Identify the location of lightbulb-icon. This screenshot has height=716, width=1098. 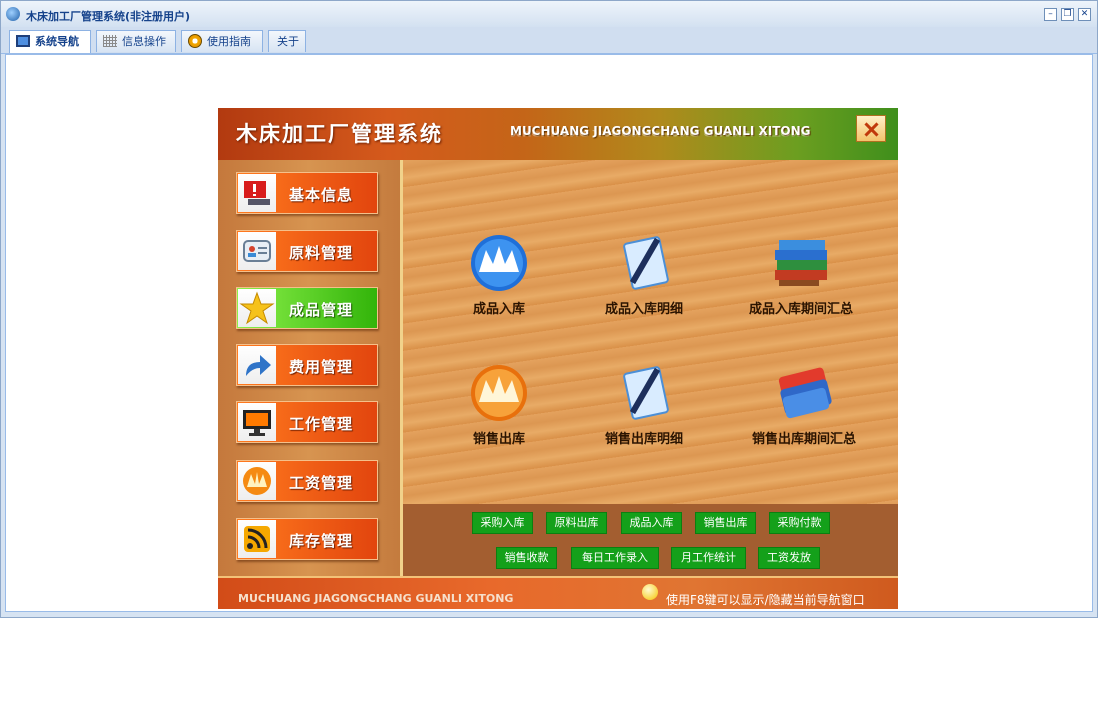
(650, 592).